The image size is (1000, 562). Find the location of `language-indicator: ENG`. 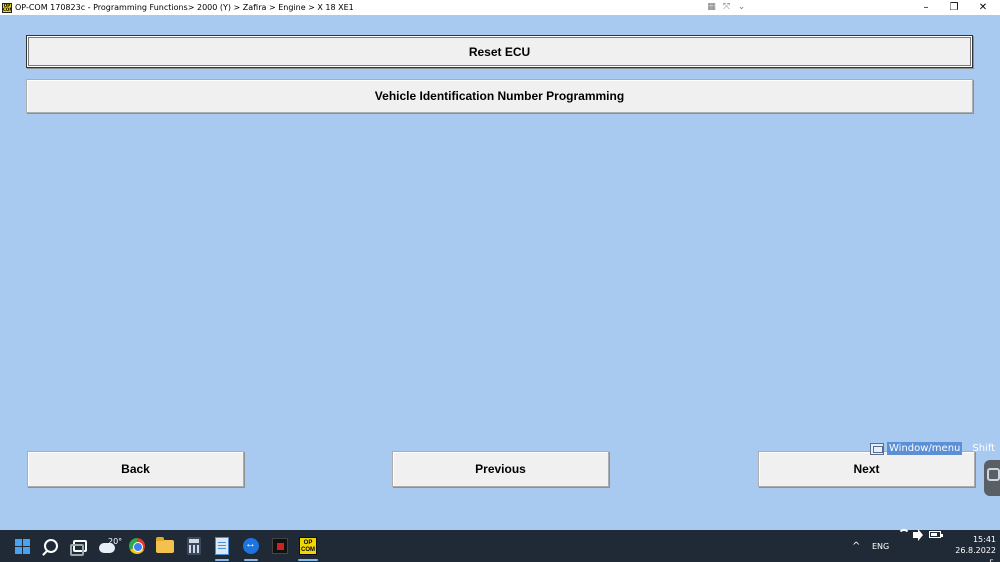

language-indicator: ENG is located at coordinates (880, 546).